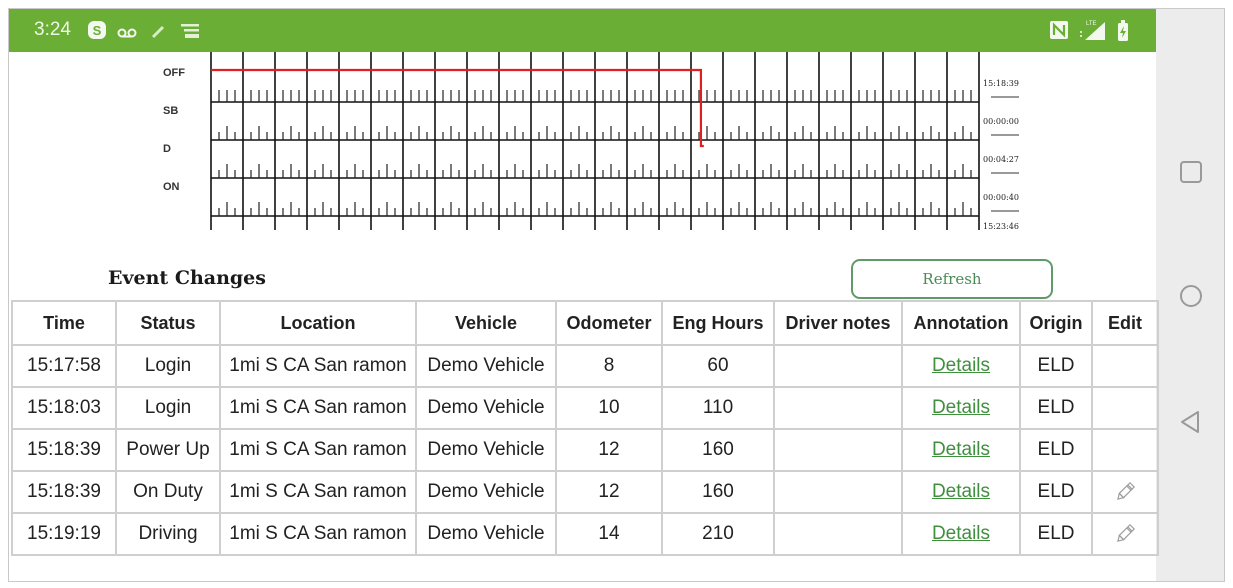  What do you see at coordinates (609, 408) in the screenshot?
I see `cell-odometer: 10` at bounding box center [609, 408].